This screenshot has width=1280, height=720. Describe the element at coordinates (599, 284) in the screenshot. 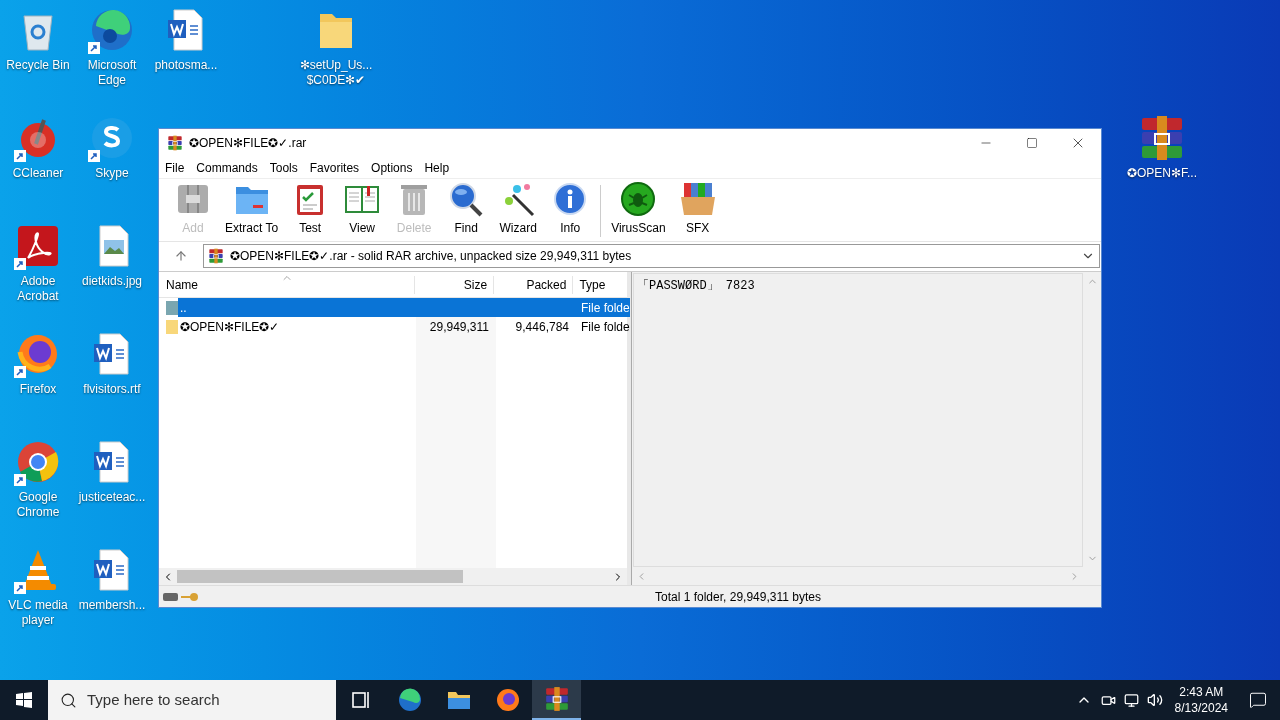

I see `column-header: Type` at that location.